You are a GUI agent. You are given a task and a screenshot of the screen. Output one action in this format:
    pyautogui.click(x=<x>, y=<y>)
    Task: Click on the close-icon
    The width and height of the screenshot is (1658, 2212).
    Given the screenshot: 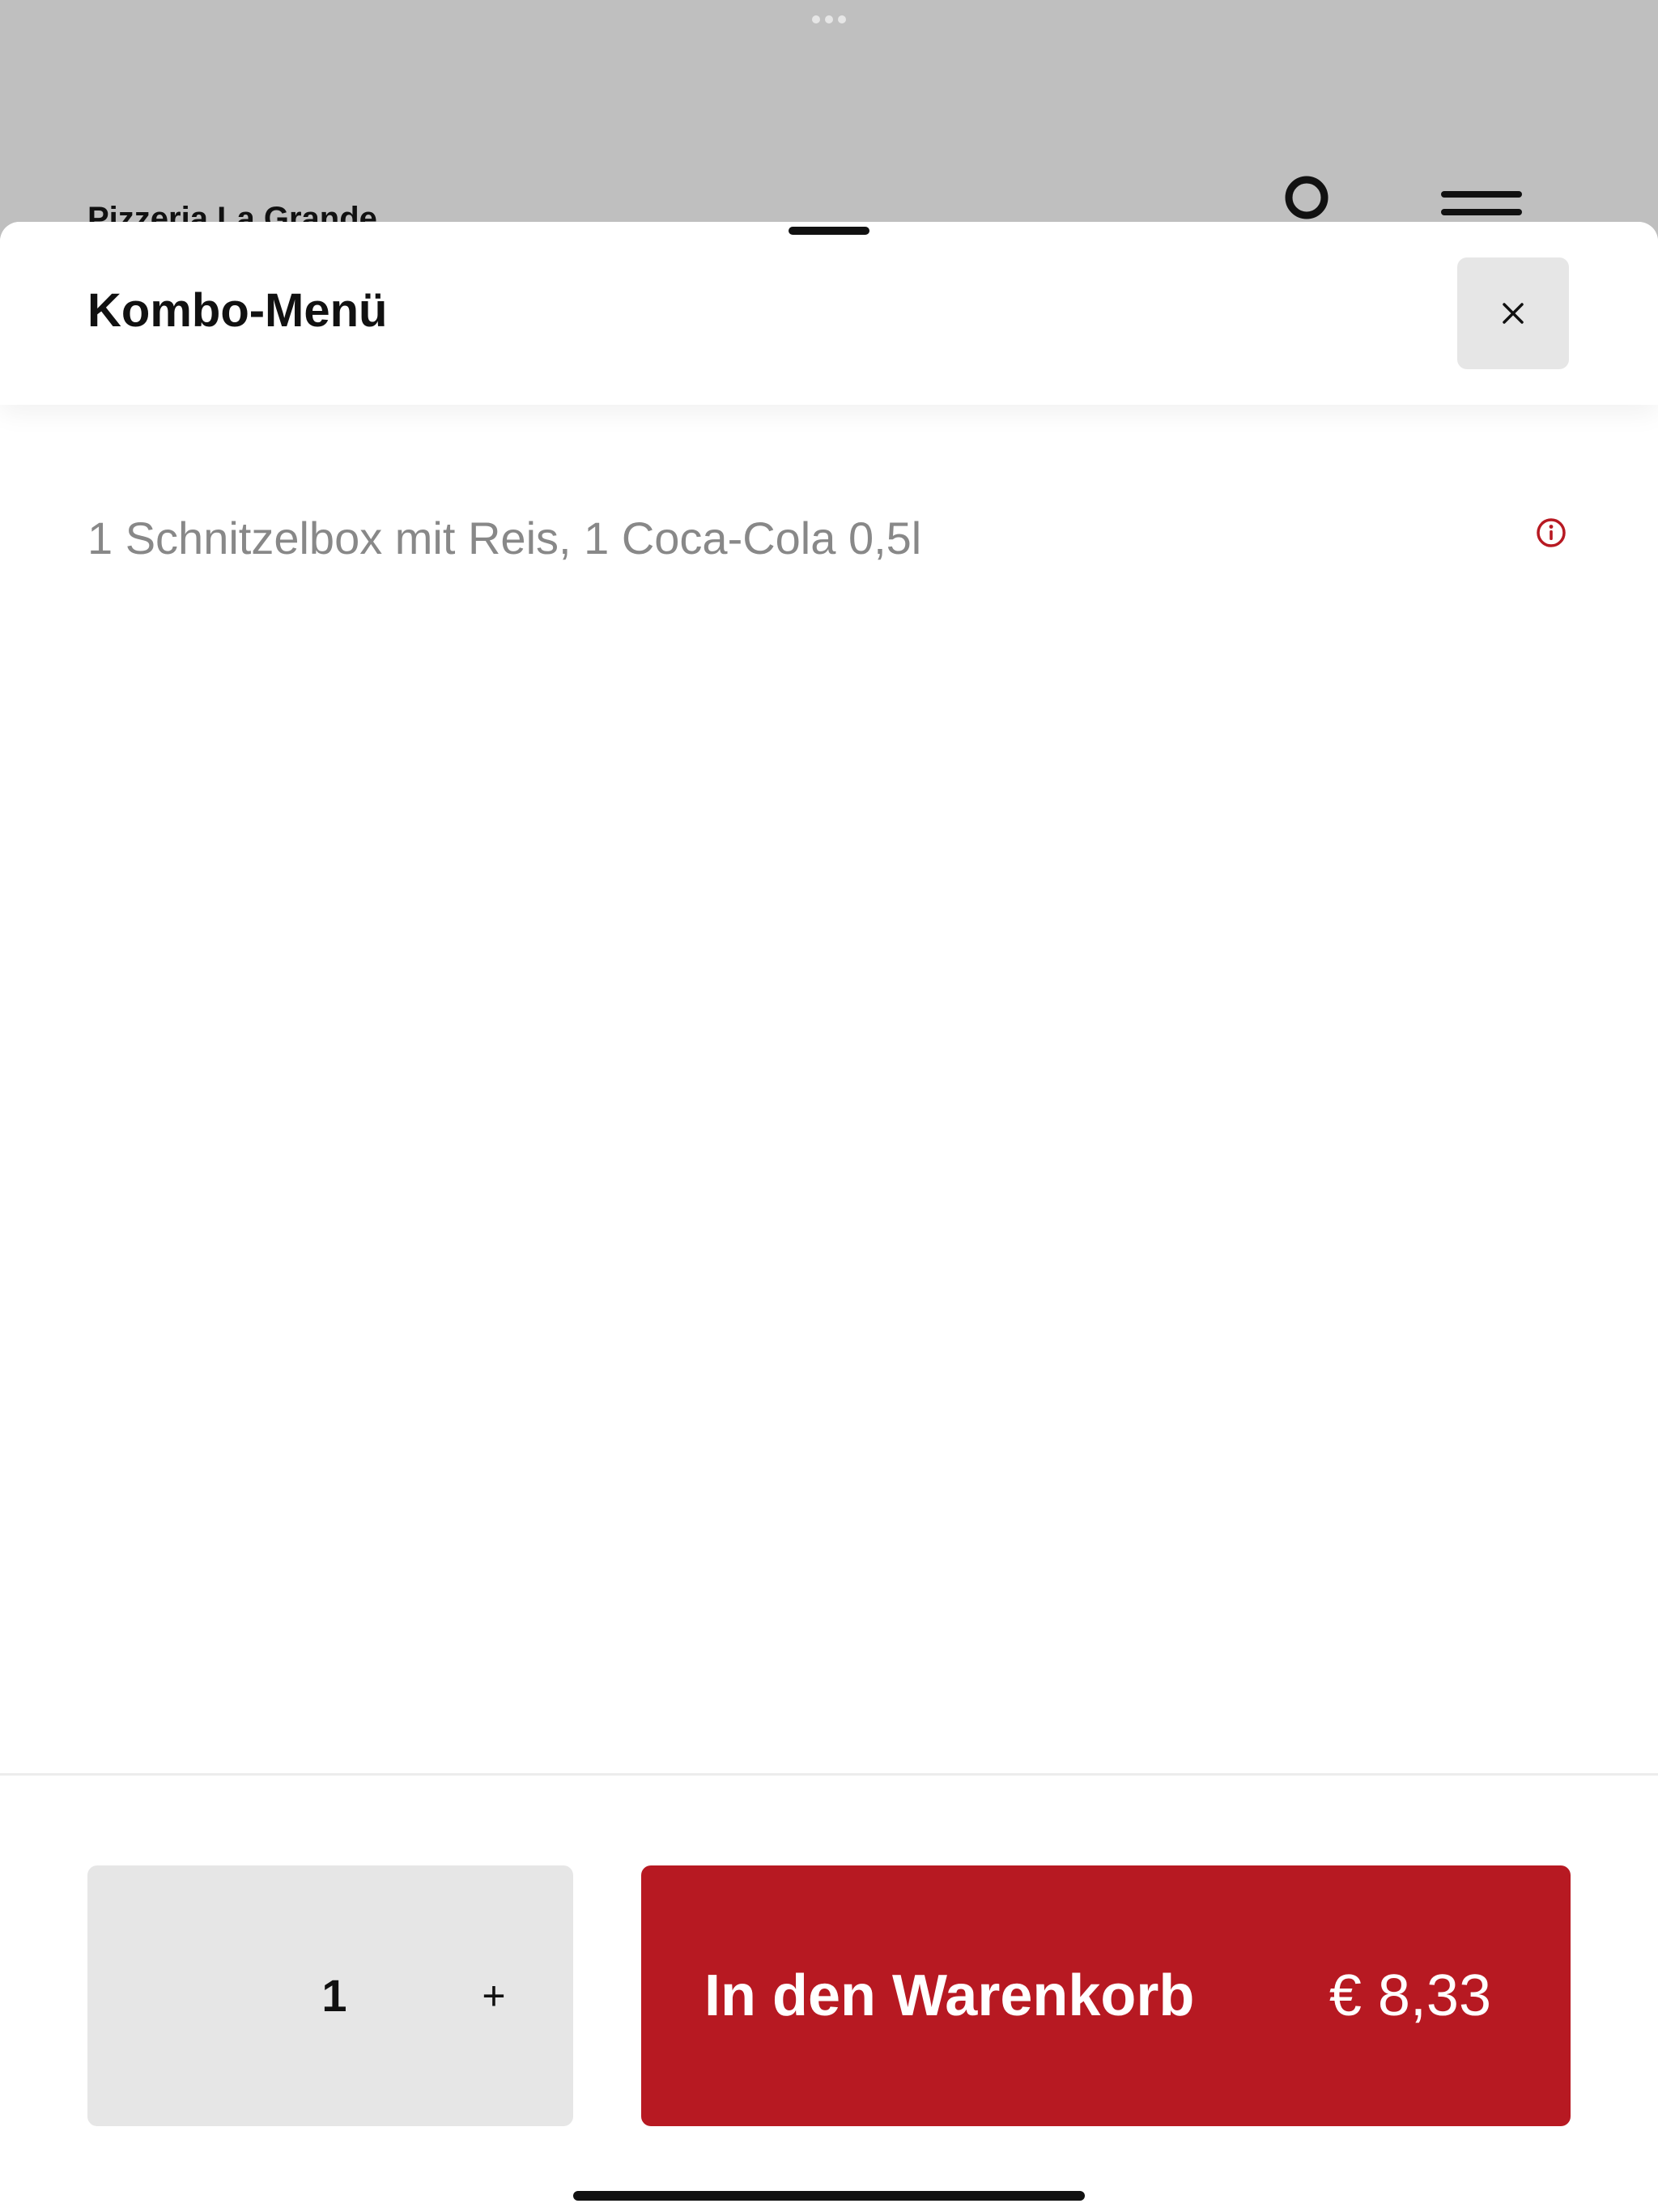 What is the action you would take?
    pyautogui.click(x=1513, y=314)
    